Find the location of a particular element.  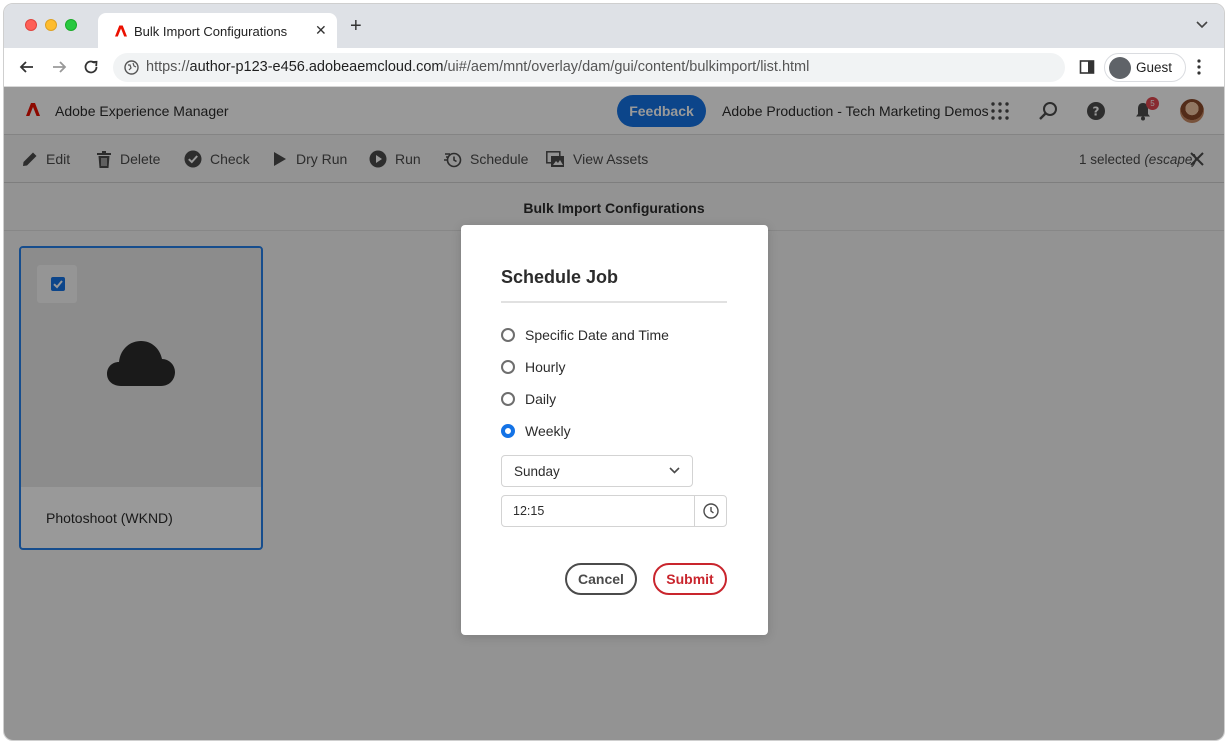

dialog-title-divider is located at coordinates (614, 302).